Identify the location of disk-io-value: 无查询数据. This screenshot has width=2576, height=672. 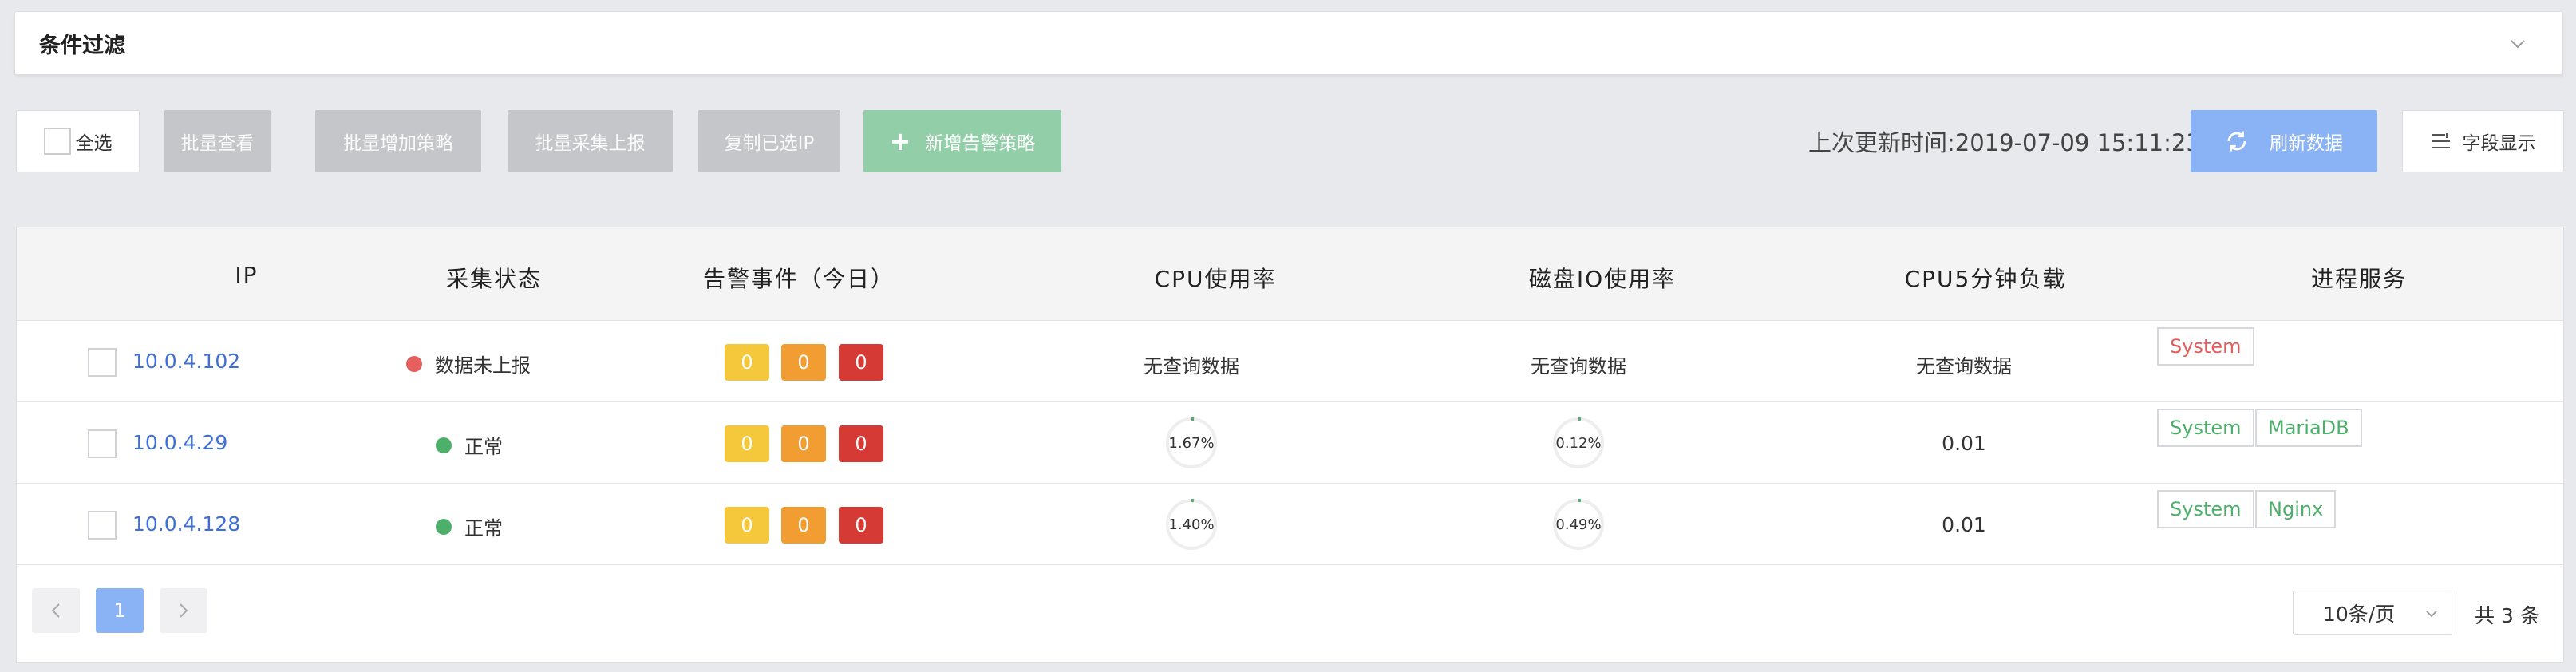
(1578, 366).